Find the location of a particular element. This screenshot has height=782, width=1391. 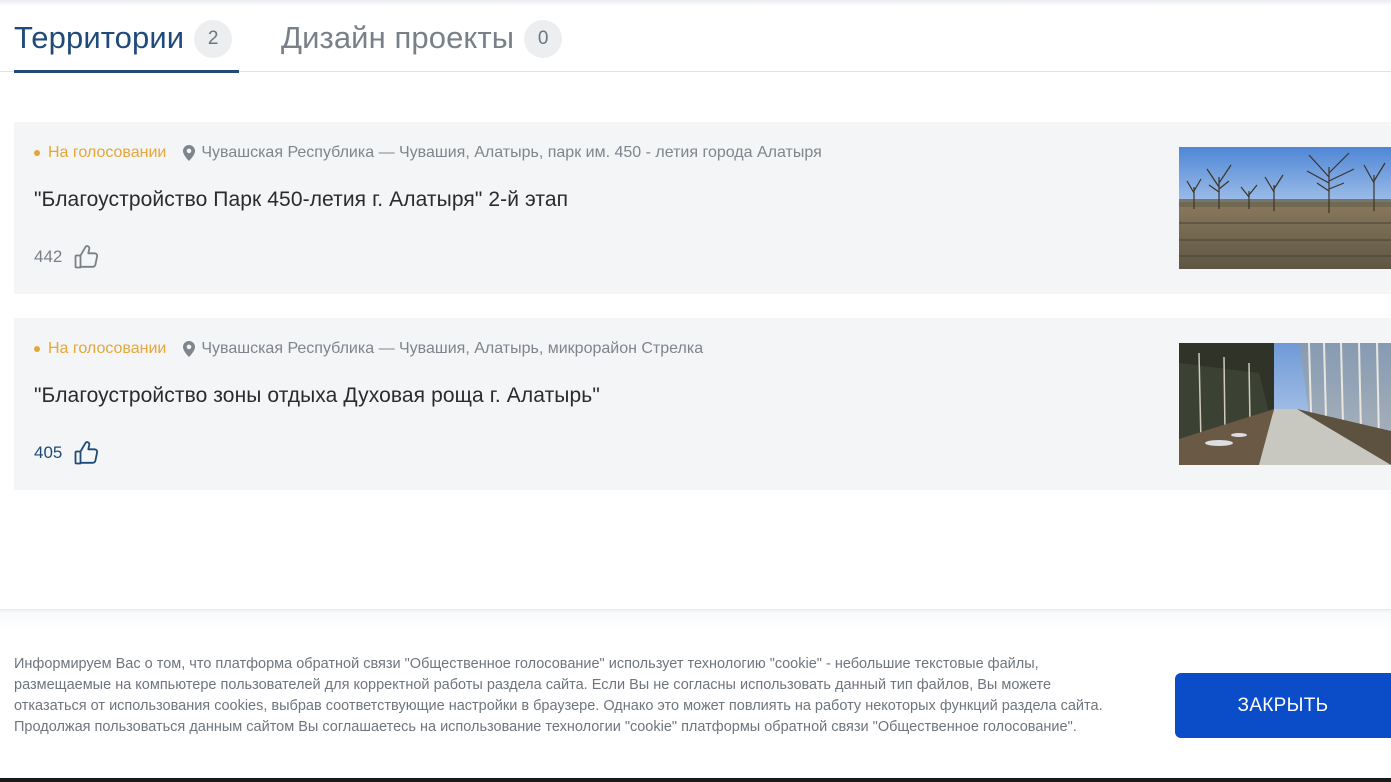

birch-alley-photo is located at coordinates (1285, 404).